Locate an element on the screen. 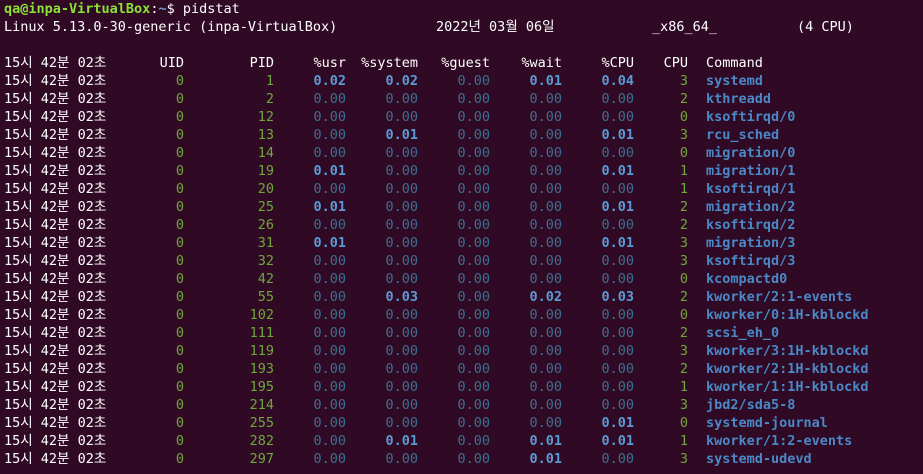 Image resolution: width=923 pixels, height=474 pixels. cell-command: rcu_sched is located at coordinates (743, 135).